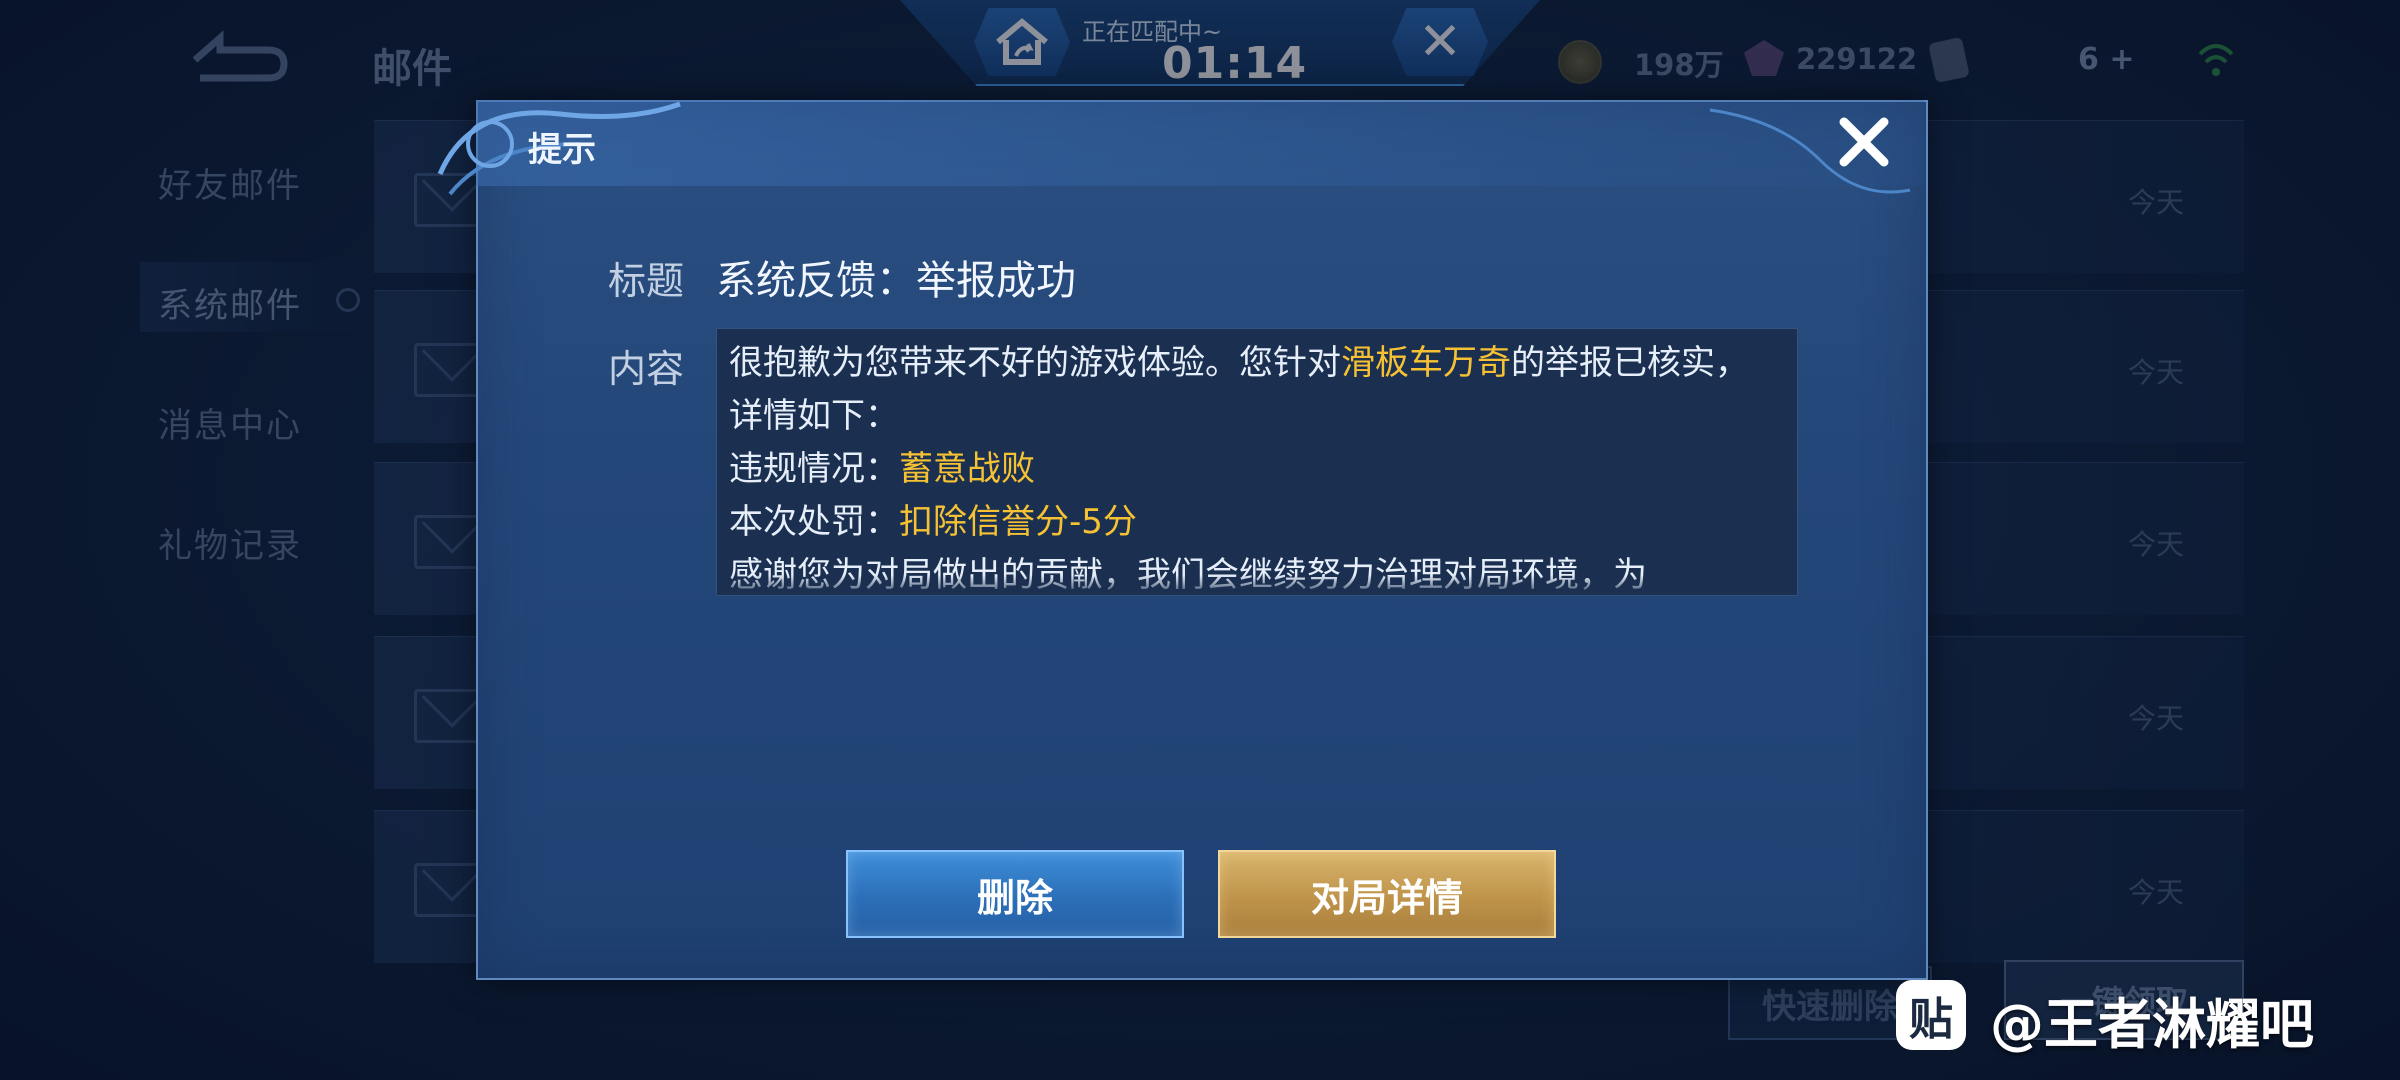 The height and width of the screenshot is (1080, 2400). Describe the element at coordinates (1035, 363) in the screenshot. I see `content-intro: 很抱歉为您带来不好的游戏体验。您针对` at that location.